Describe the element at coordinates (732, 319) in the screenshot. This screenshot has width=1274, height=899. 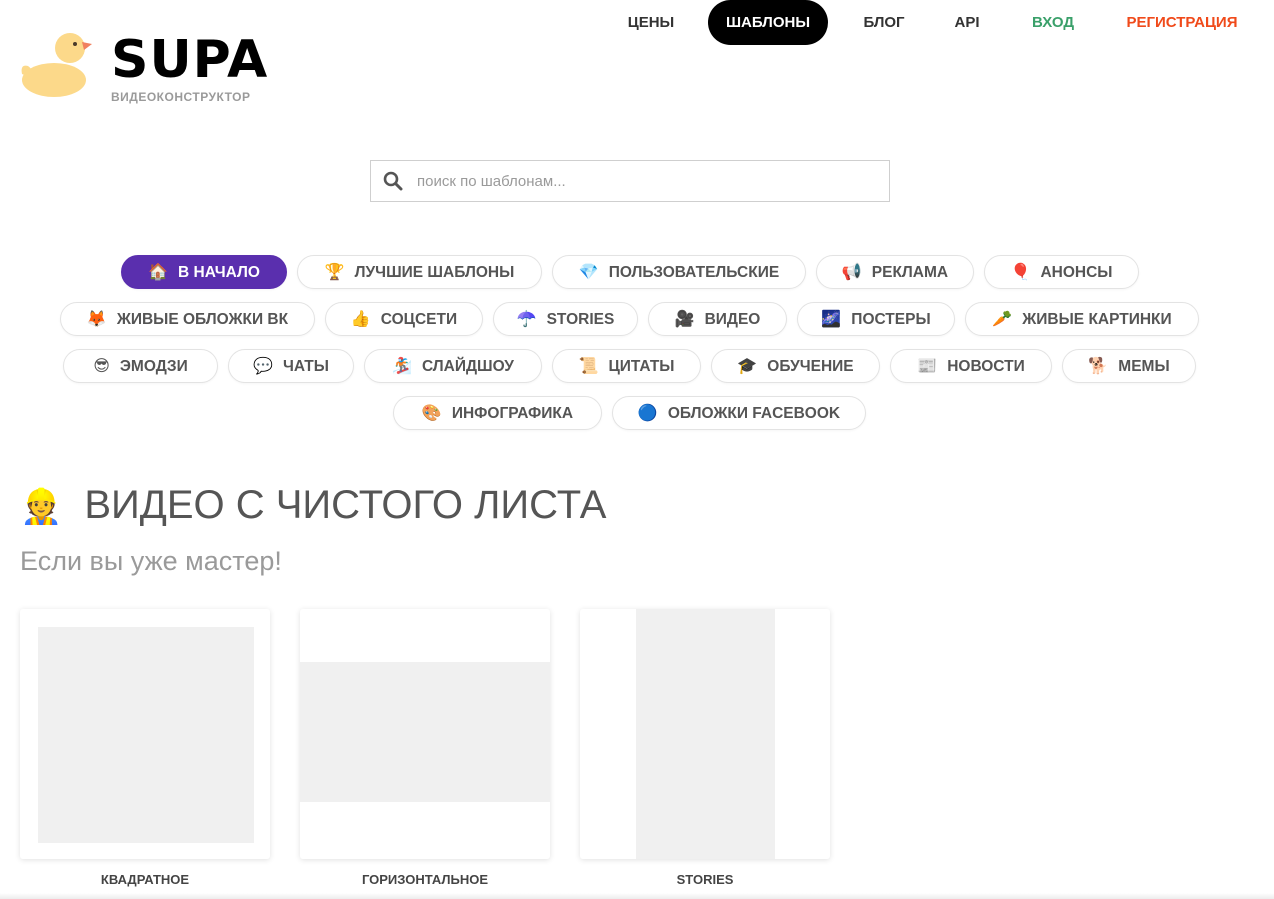
I see `category-label: ВИДЕО` at that location.